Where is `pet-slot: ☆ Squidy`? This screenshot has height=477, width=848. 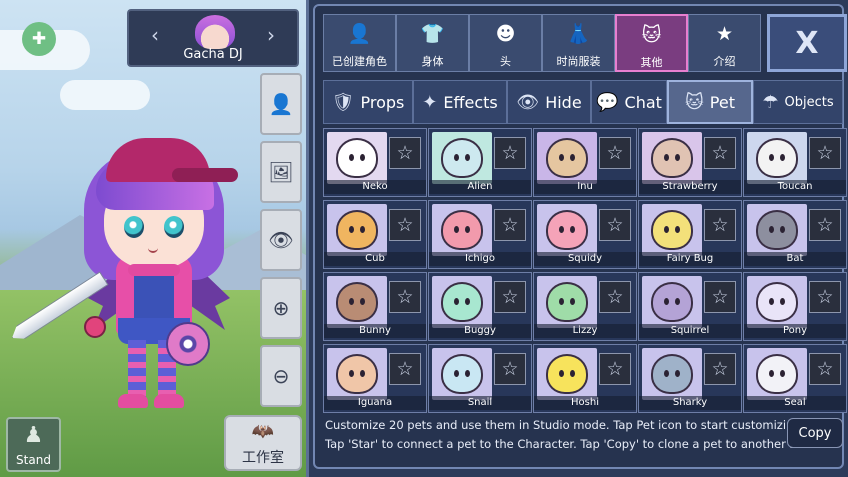 pet-slot: ☆ Squidy is located at coordinates (585, 234).